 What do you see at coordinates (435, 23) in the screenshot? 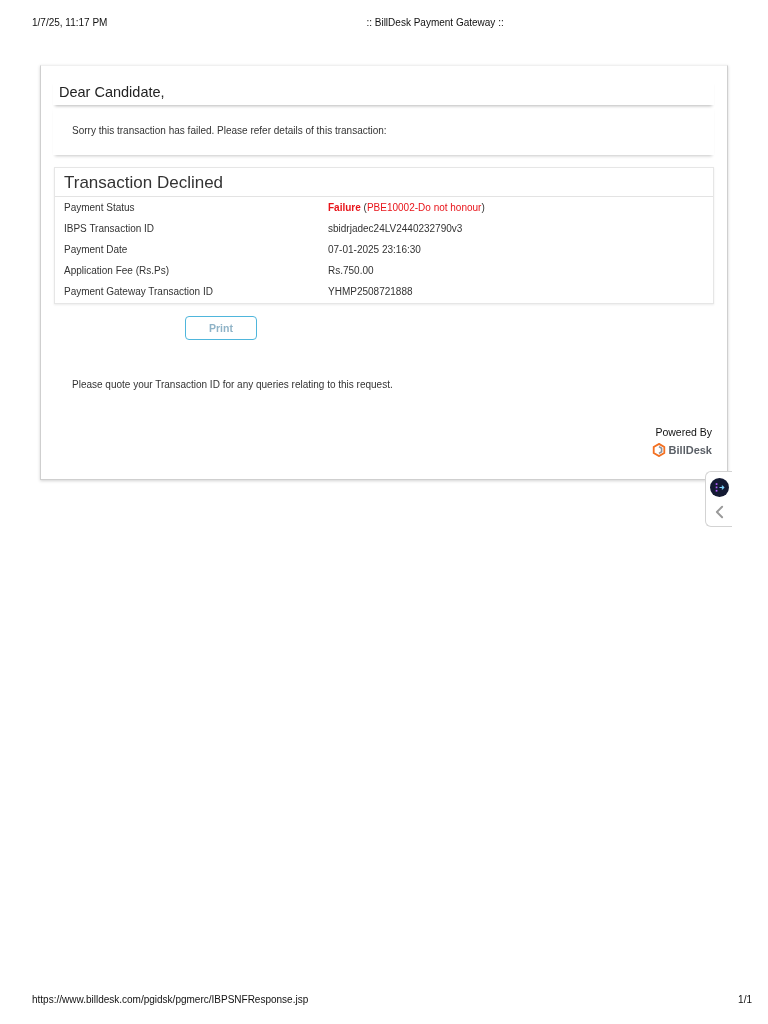
I see `page-title: :: BillDesk Payment Gateway ::` at bounding box center [435, 23].